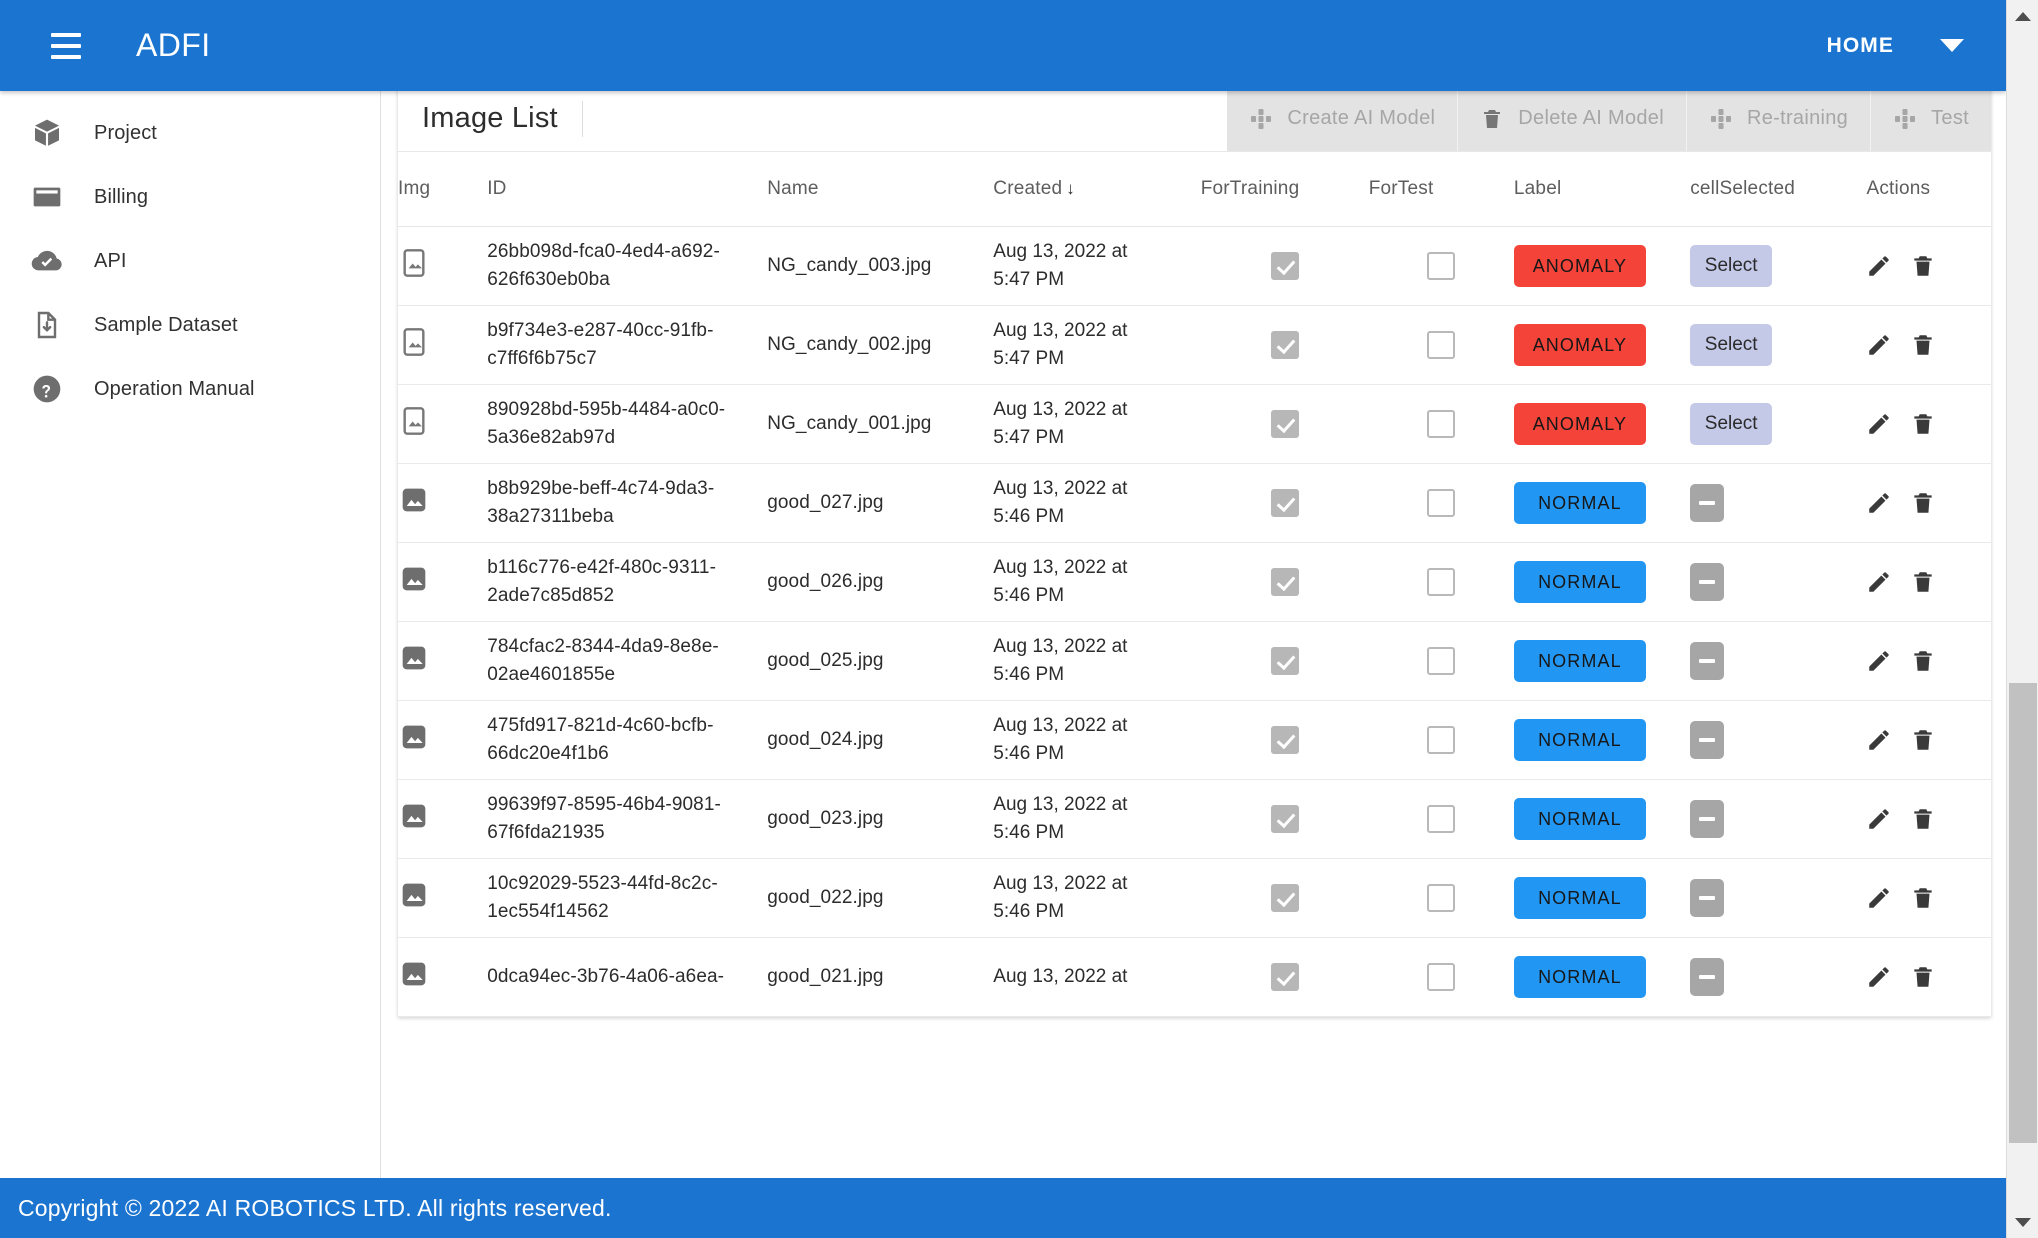 Image resolution: width=2038 pixels, height=1238 pixels. I want to click on delete-ai-model-button: Delete AI Model, so click(1572, 118).